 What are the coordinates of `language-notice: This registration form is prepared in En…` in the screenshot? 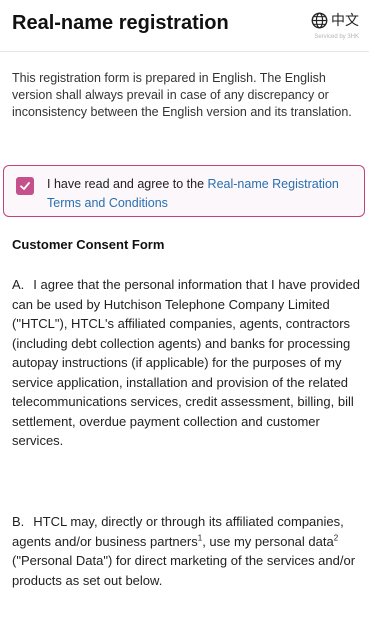 It's located at (182, 95).